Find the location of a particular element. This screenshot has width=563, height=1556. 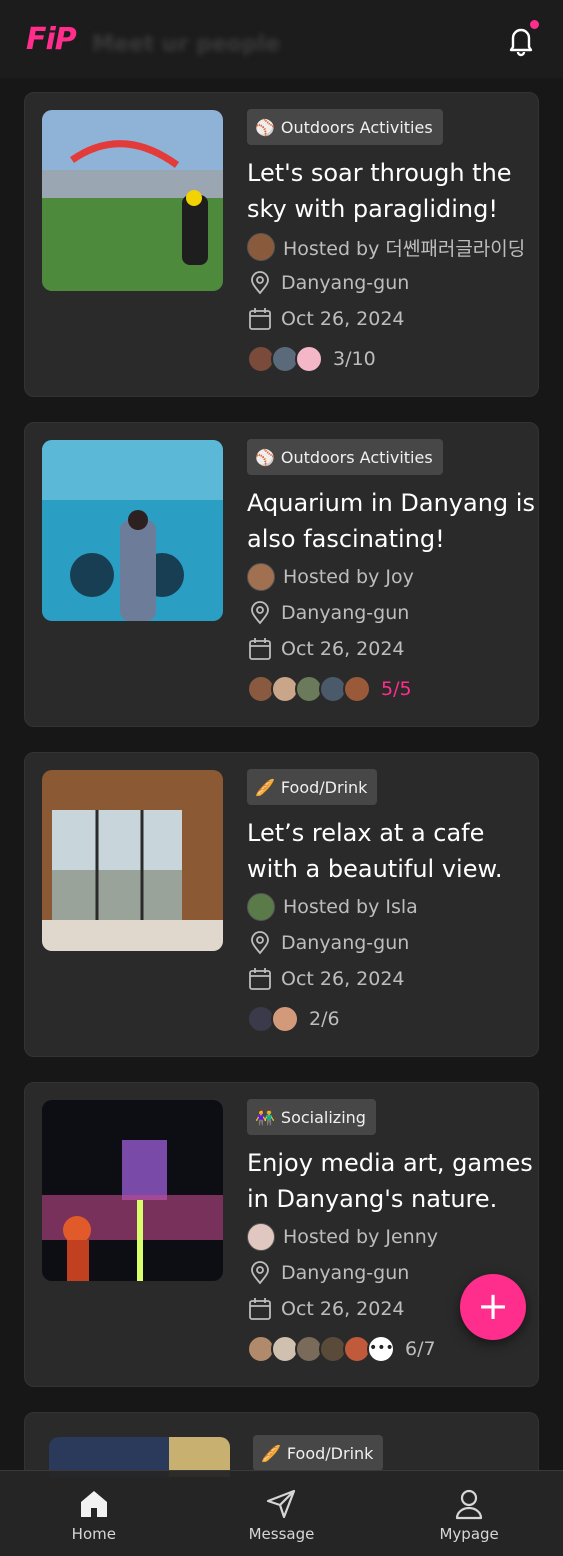

nav-mypage: Mypage is located at coordinates (469, 1515).